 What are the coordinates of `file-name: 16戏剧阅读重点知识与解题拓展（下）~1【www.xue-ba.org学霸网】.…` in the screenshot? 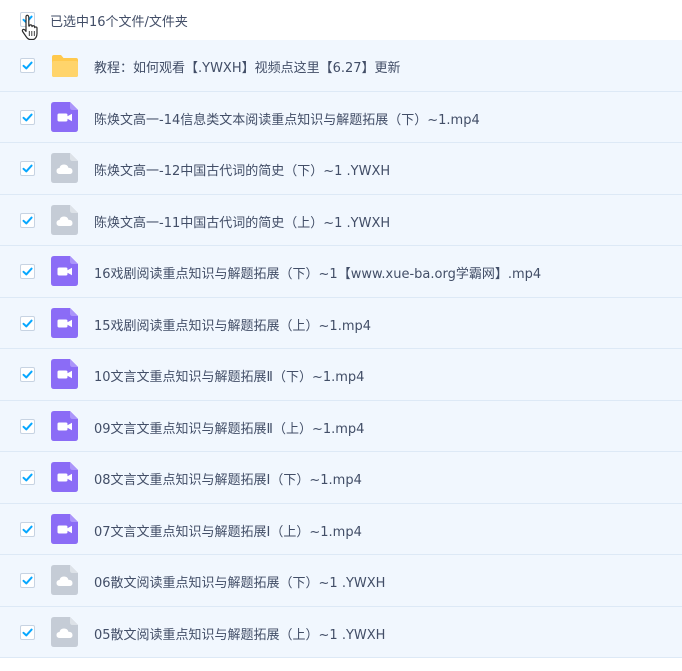 It's located at (317, 272).